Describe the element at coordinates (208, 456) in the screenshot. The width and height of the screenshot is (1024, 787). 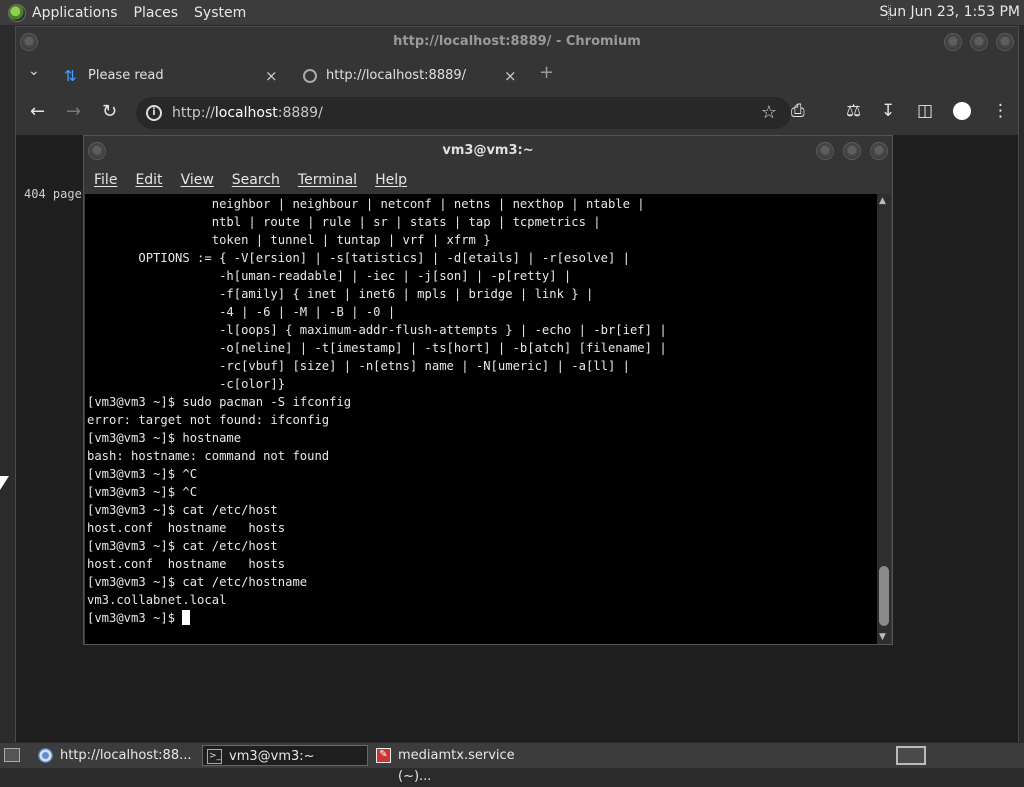
I see `terminal-line: bash: hostname: command not found` at that location.